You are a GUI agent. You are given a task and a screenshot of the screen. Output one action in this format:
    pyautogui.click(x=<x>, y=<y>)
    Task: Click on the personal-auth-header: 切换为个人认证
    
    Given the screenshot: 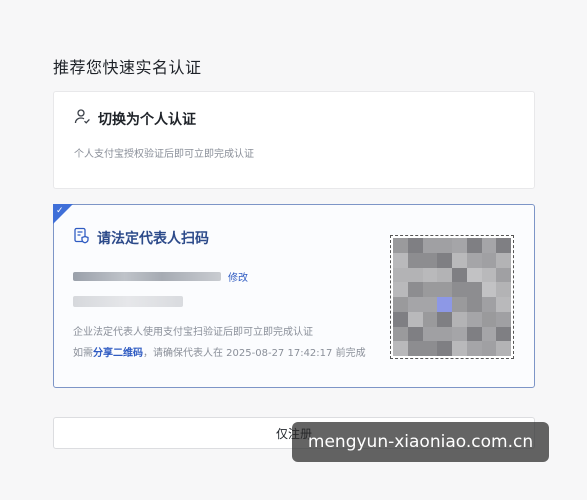 What is the action you would take?
    pyautogui.click(x=135, y=118)
    